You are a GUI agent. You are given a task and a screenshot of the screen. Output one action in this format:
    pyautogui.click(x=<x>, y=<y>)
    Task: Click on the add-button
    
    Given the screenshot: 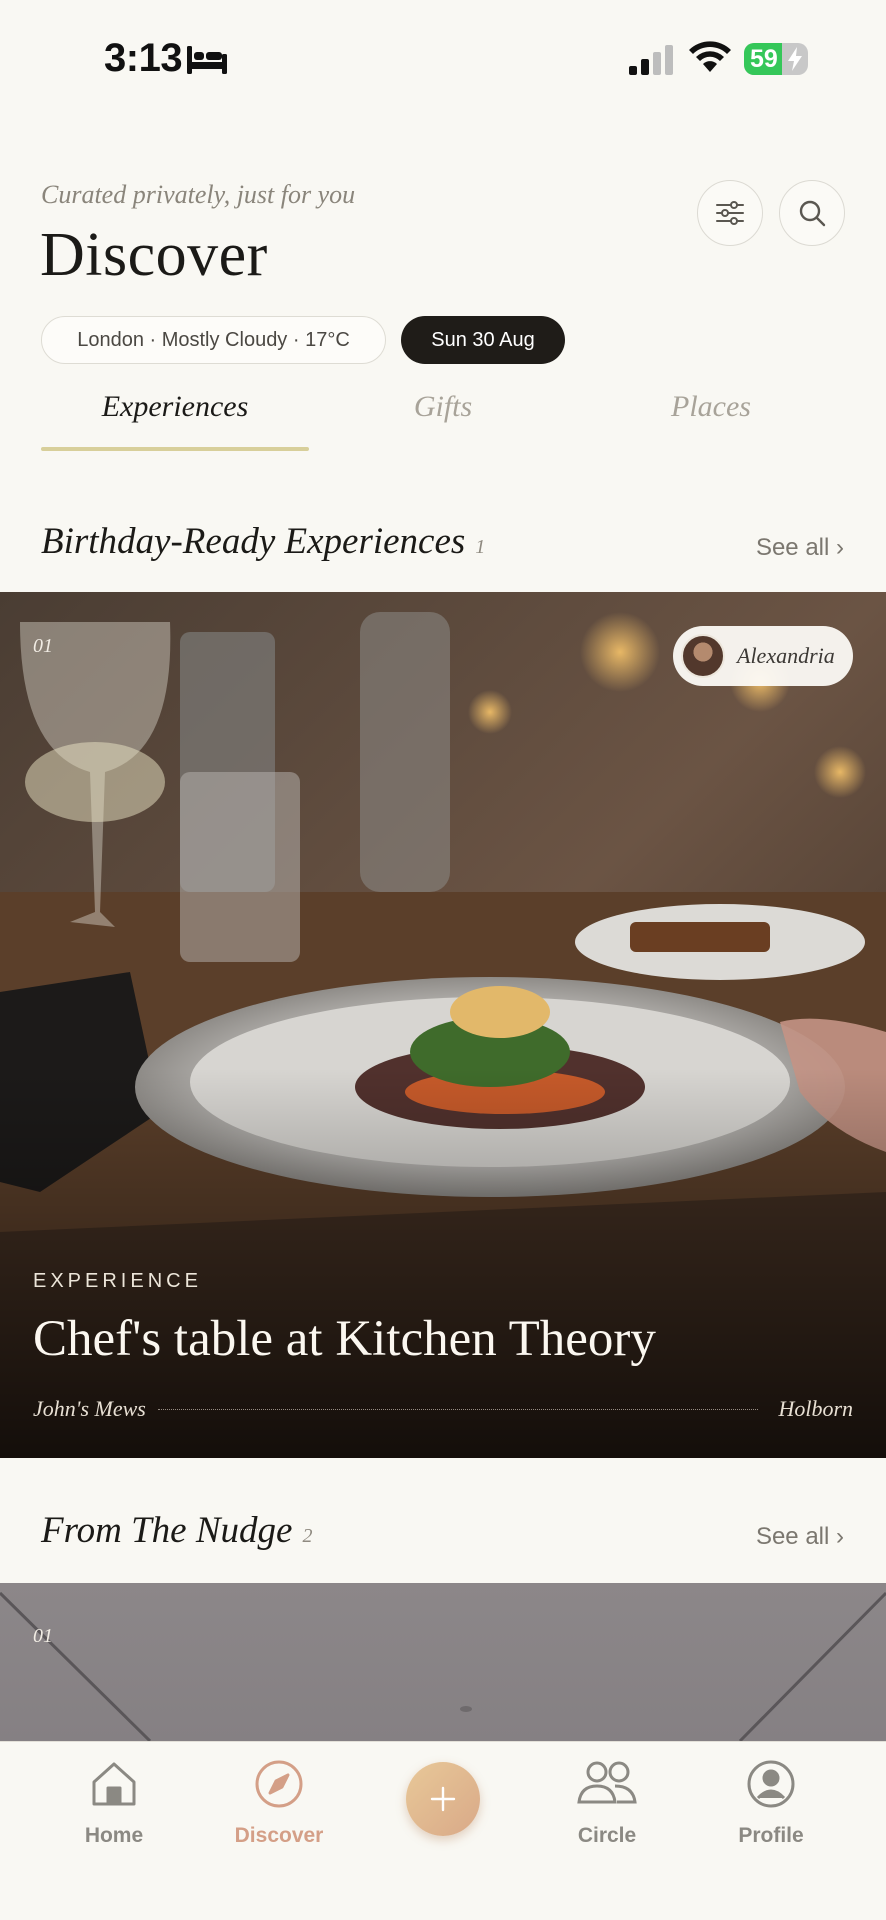 What is the action you would take?
    pyautogui.click(x=443, y=1799)
    